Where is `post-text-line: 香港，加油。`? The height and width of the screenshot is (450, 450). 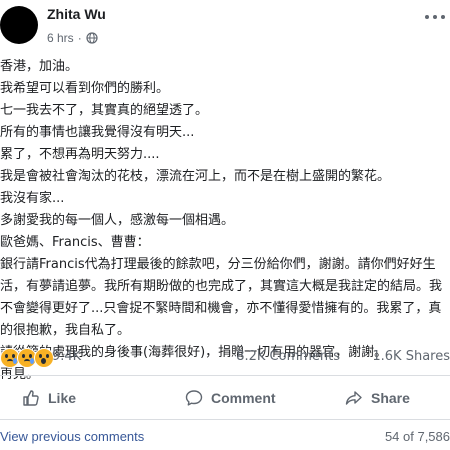 post-text-line: 香港，加油。 is located at coordinates (39, 66).